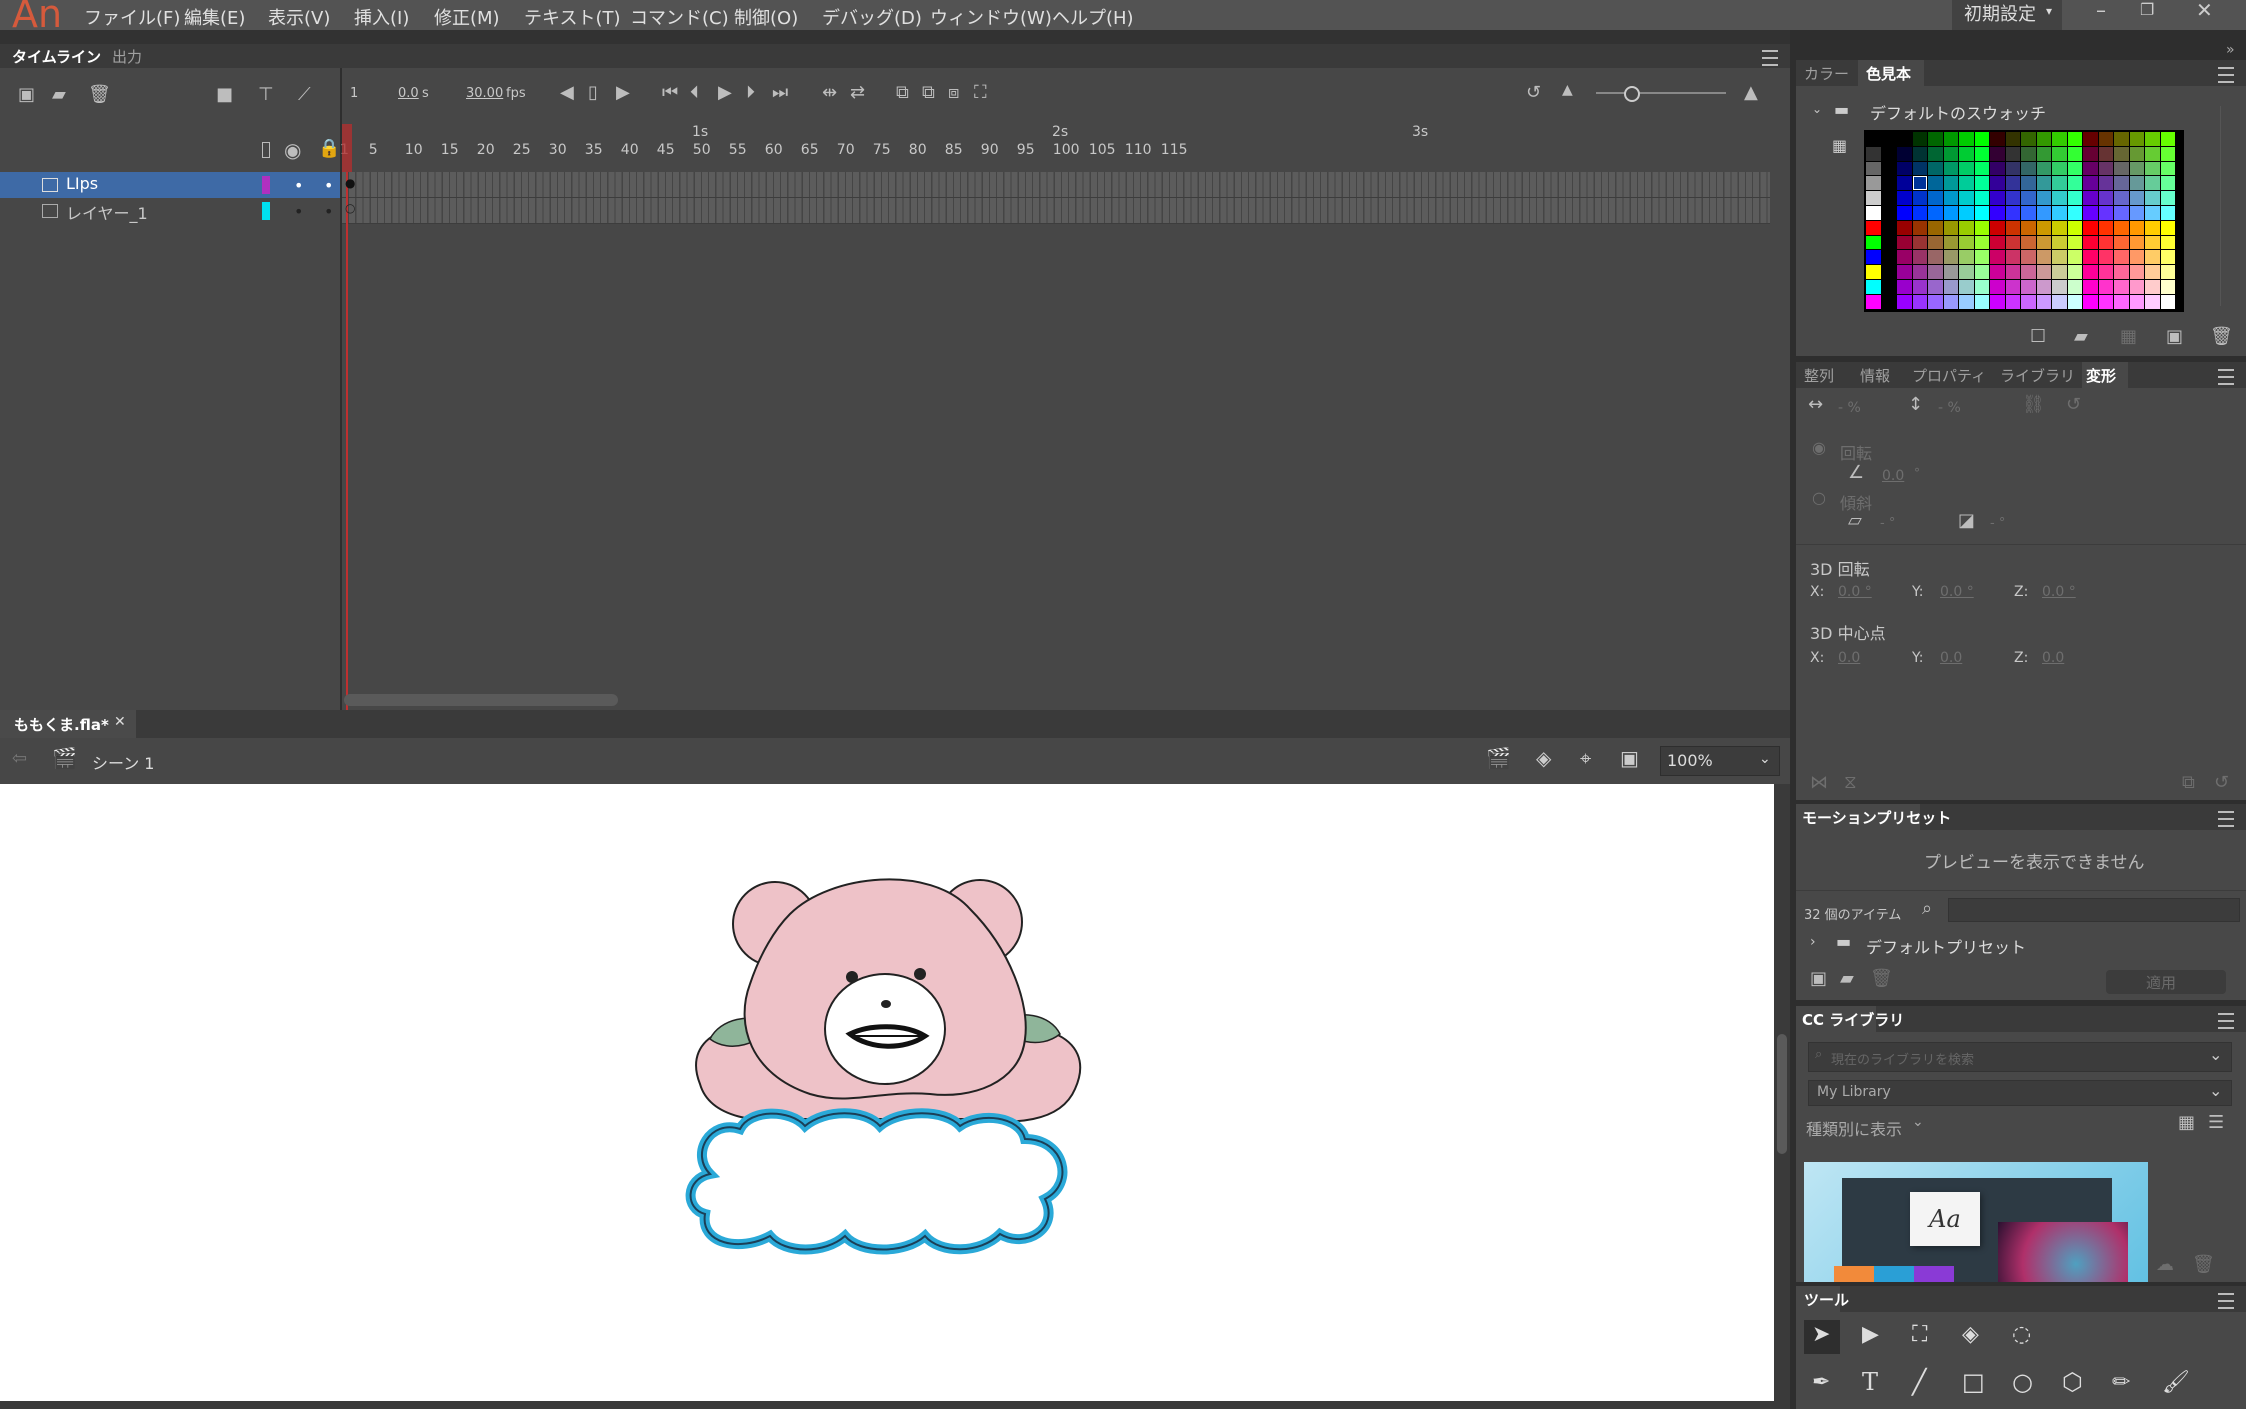 The height and width of the screenshot is (1409, 2246). I want to click on reset-icon: ↺, so click(2073, 404).